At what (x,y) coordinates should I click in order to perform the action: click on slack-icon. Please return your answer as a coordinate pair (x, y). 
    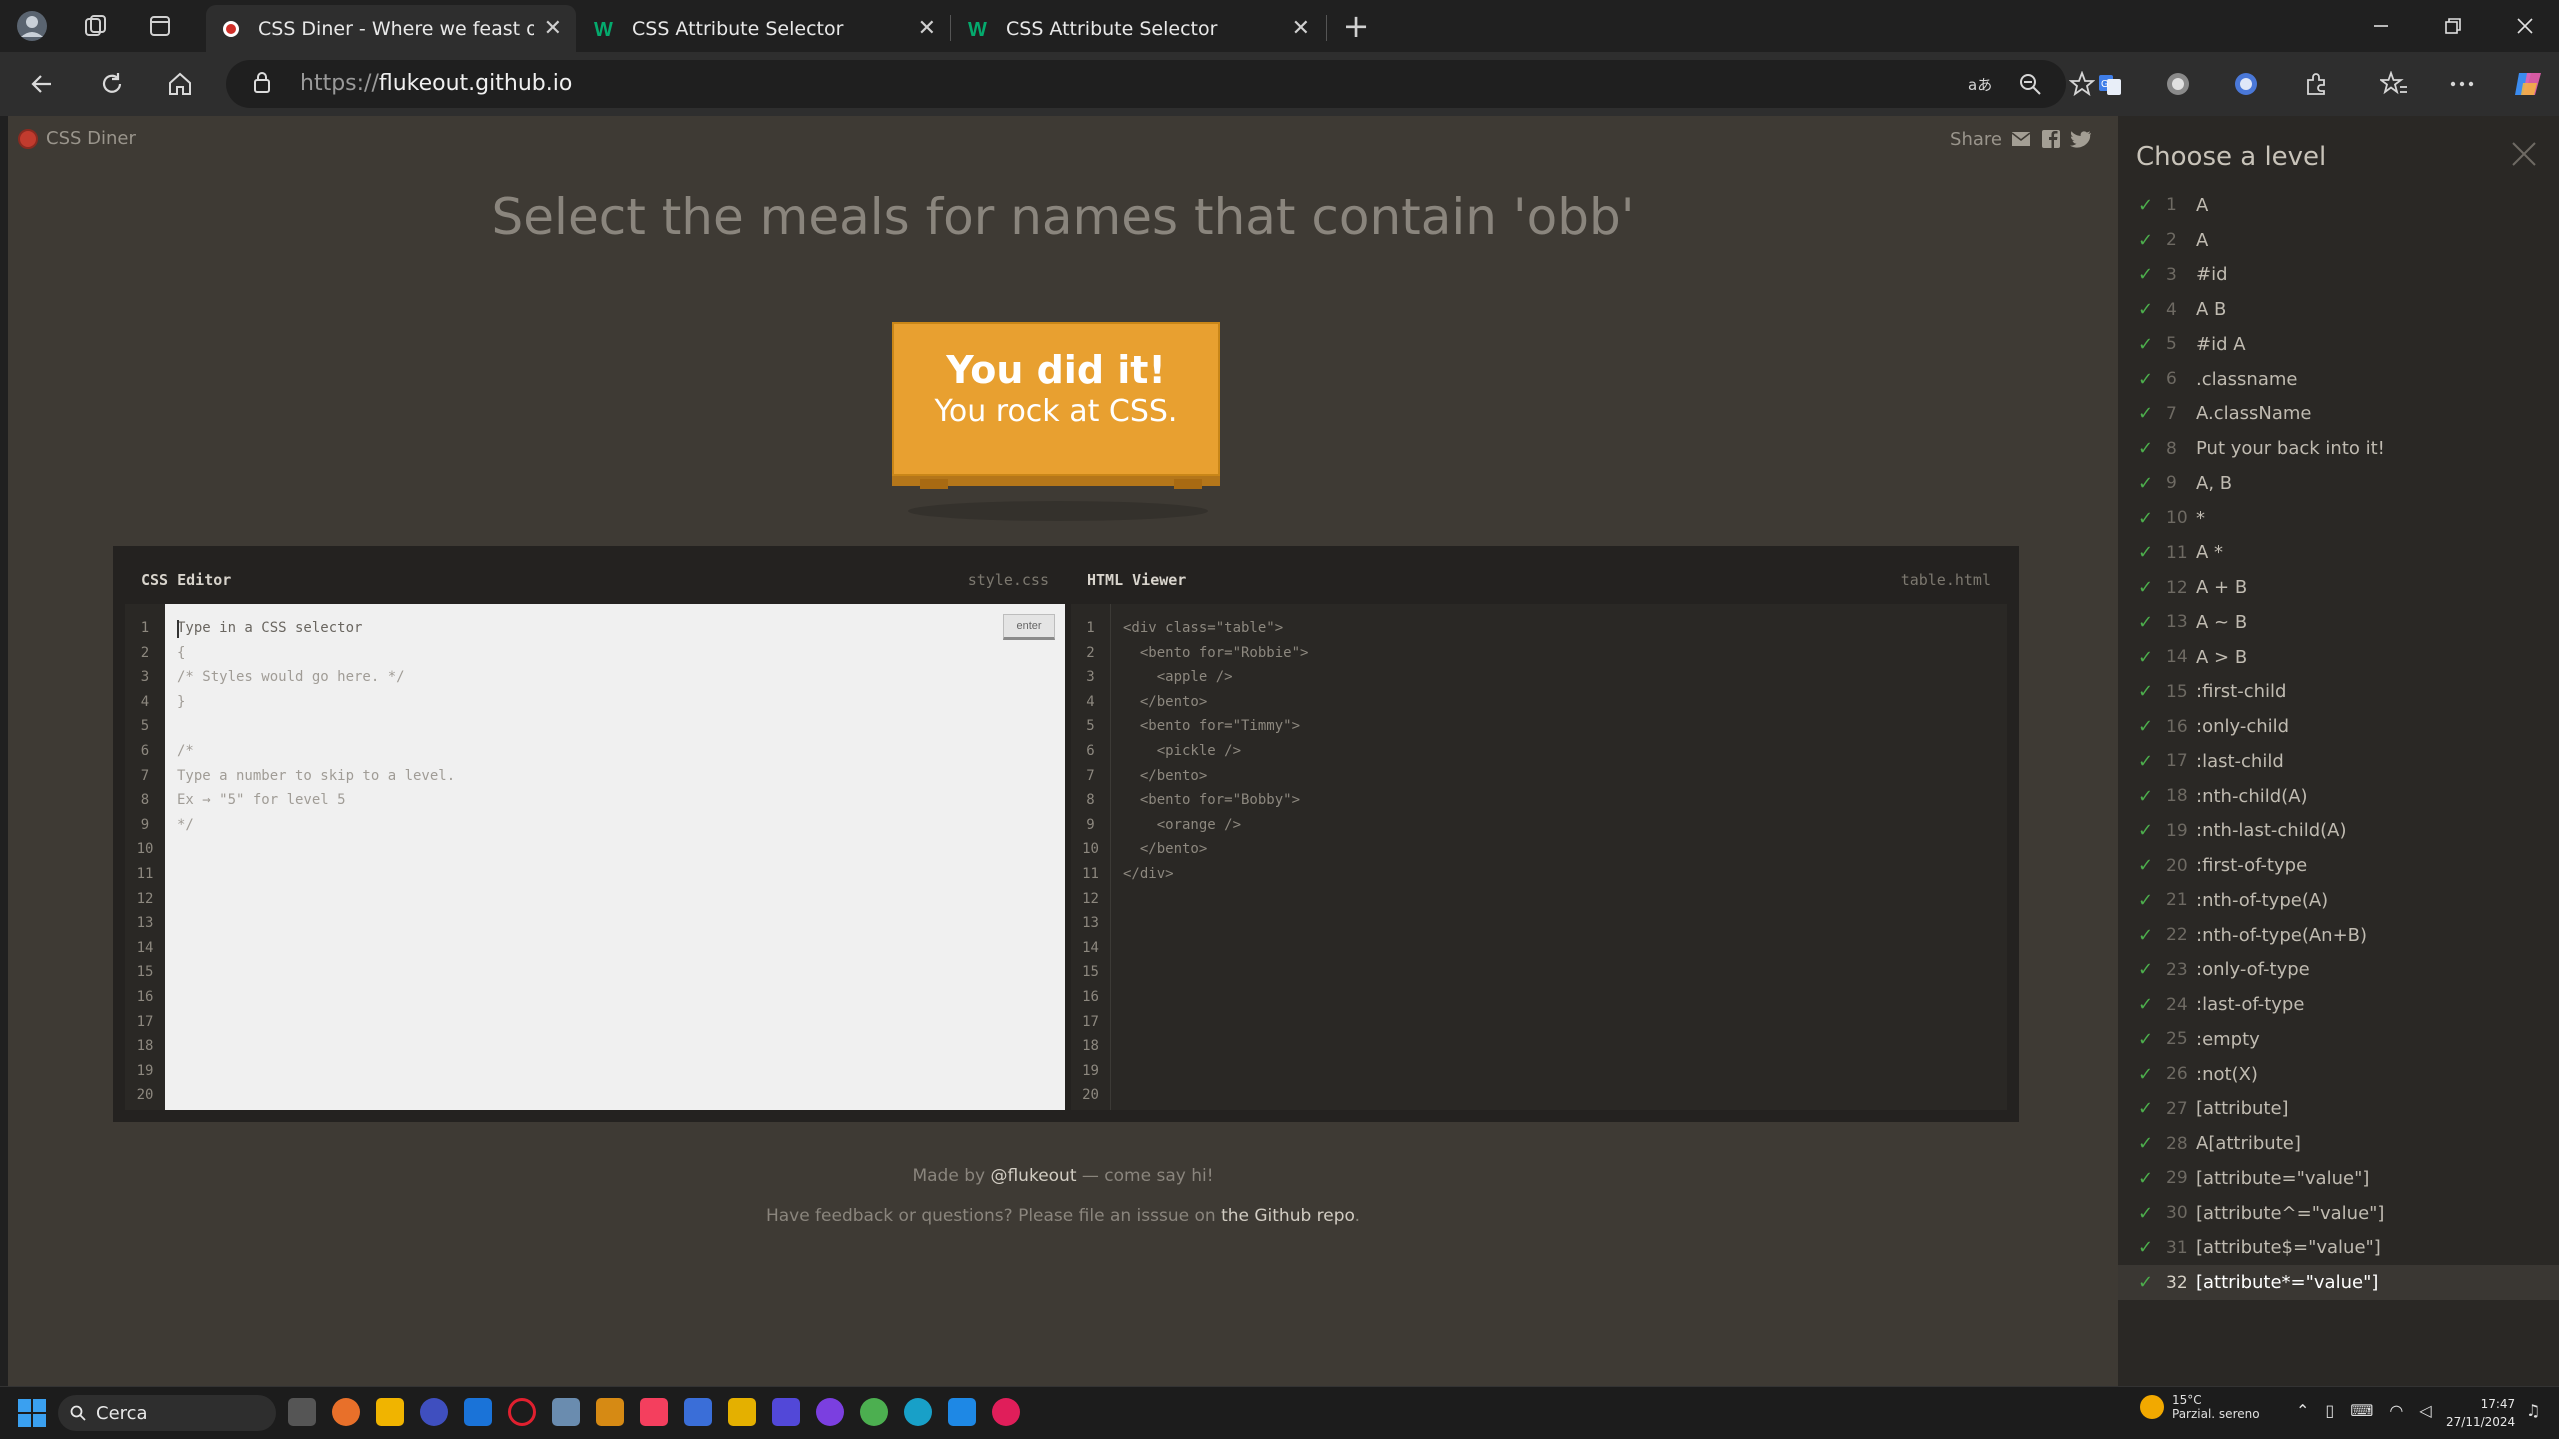
    Looking at the image, I should click on (1006, 1412).